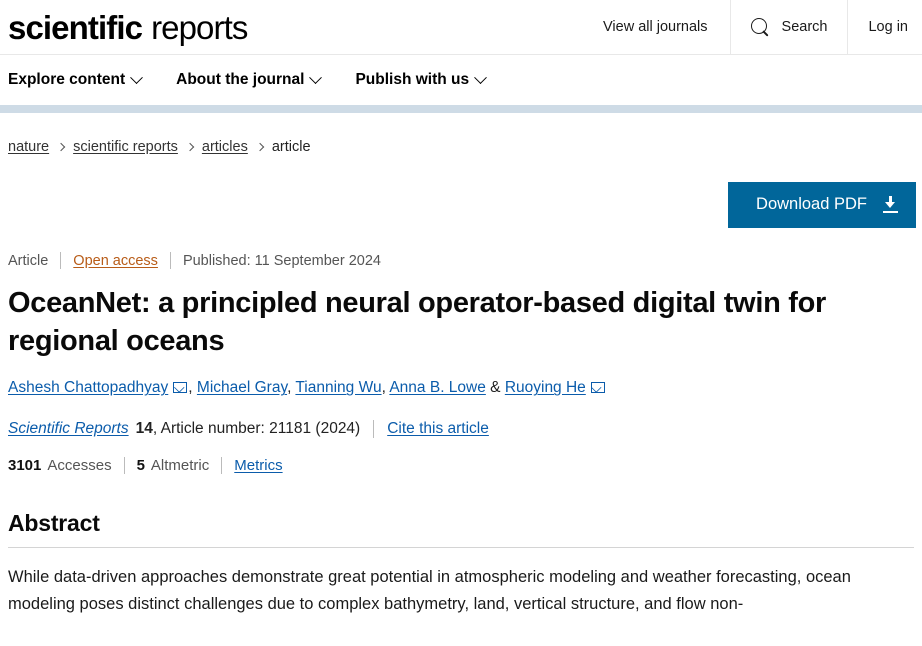 The width and height of the screenshot is (922, 646). Describe the element at coordinates (461, 466) in the screenshot. I see `metrics-row: 3101 Accesses 5 Altmetric Metrics` at that location.